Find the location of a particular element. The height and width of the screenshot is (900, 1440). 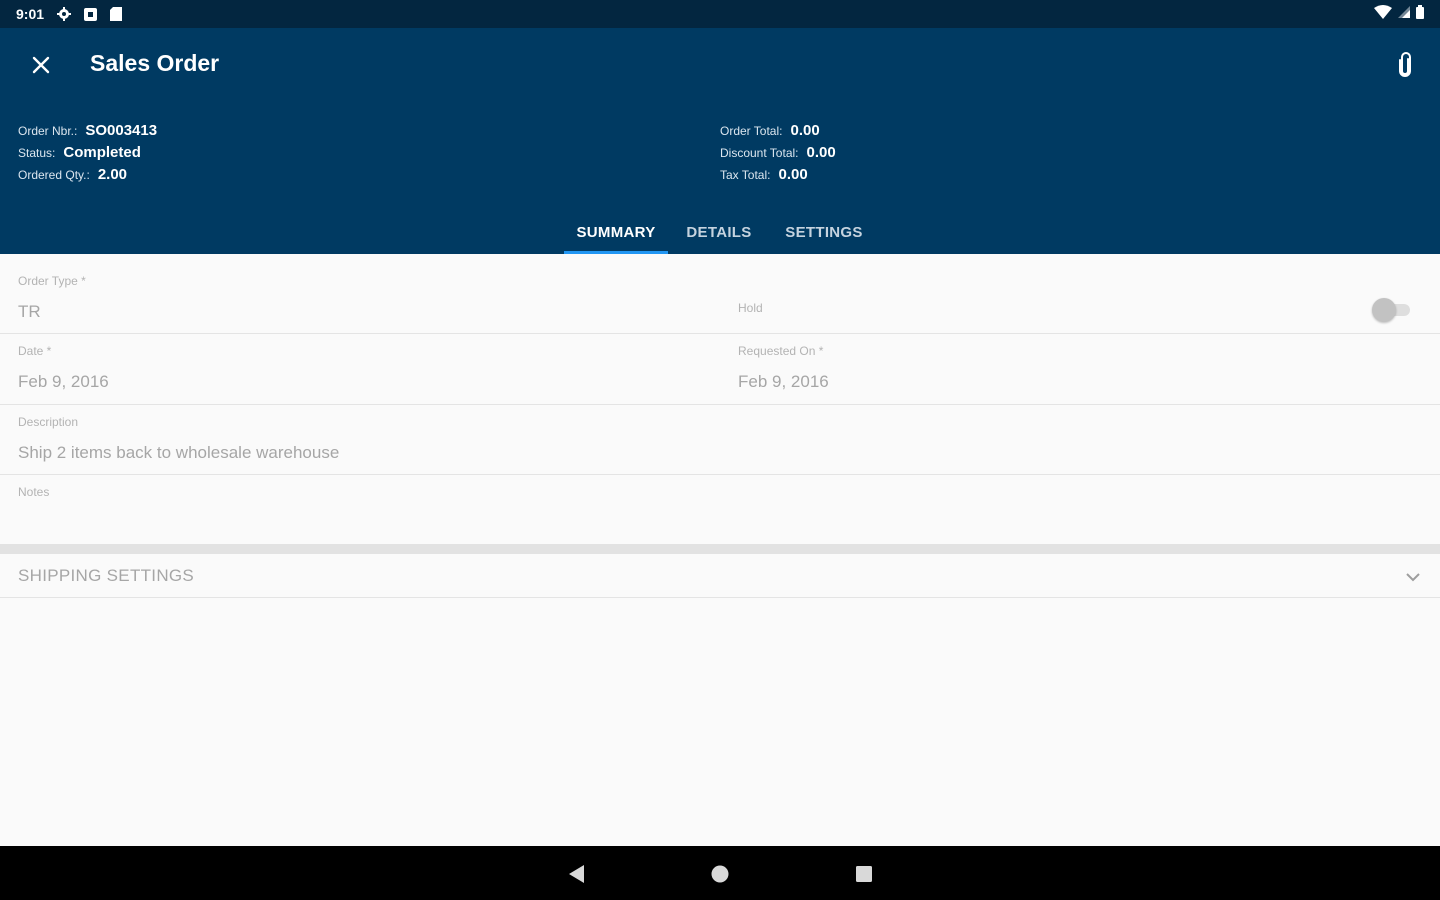

battery-icon is located at coordinates (1420, 14).